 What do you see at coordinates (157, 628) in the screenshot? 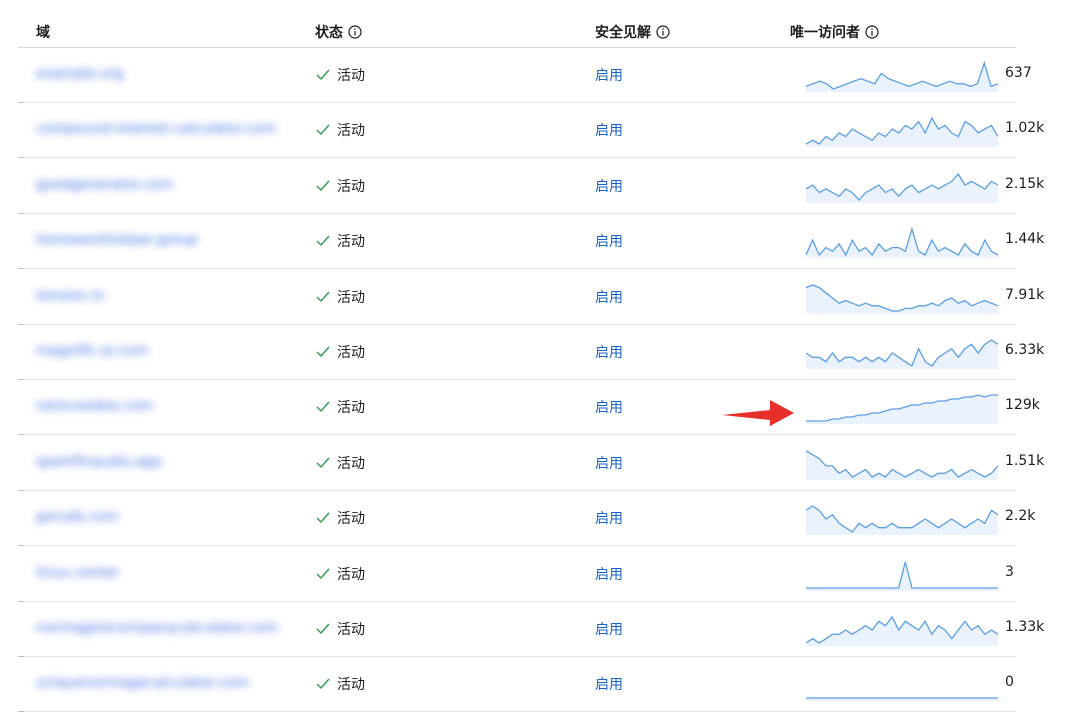
I see `domain-link: normagestcompanycalculator.com` at bounding box center [157, 628].